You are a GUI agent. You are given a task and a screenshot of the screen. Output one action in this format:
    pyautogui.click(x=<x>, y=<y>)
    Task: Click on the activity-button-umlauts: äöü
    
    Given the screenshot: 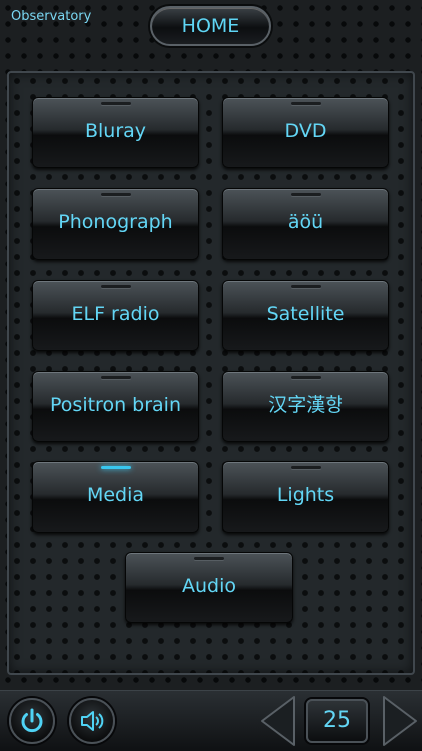 What is the action you would take?
    pyautogui.click(x=305, y=224)
    